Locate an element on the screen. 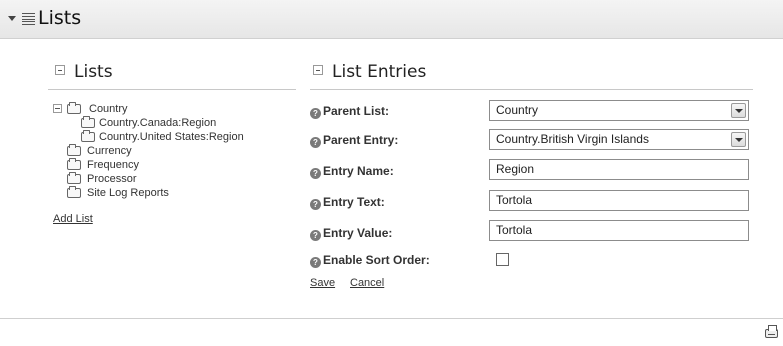 Image resolution: width=783 pixels, height=346 pixels. tree-node-label: Country is located at coordinates (108, 109).